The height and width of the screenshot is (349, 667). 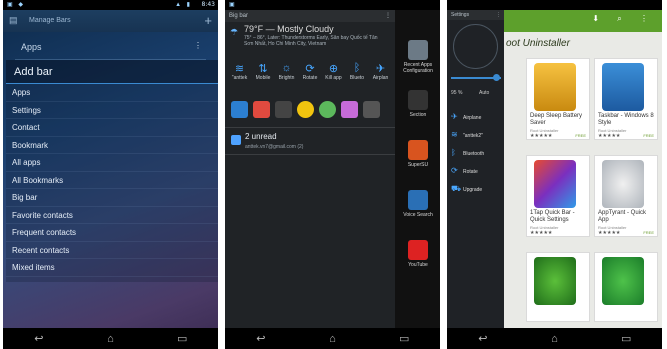 What do you see at coordinates (112, 128) in the screenshot?
I see `menu-item: Contact` at bounding box center [112, 128].